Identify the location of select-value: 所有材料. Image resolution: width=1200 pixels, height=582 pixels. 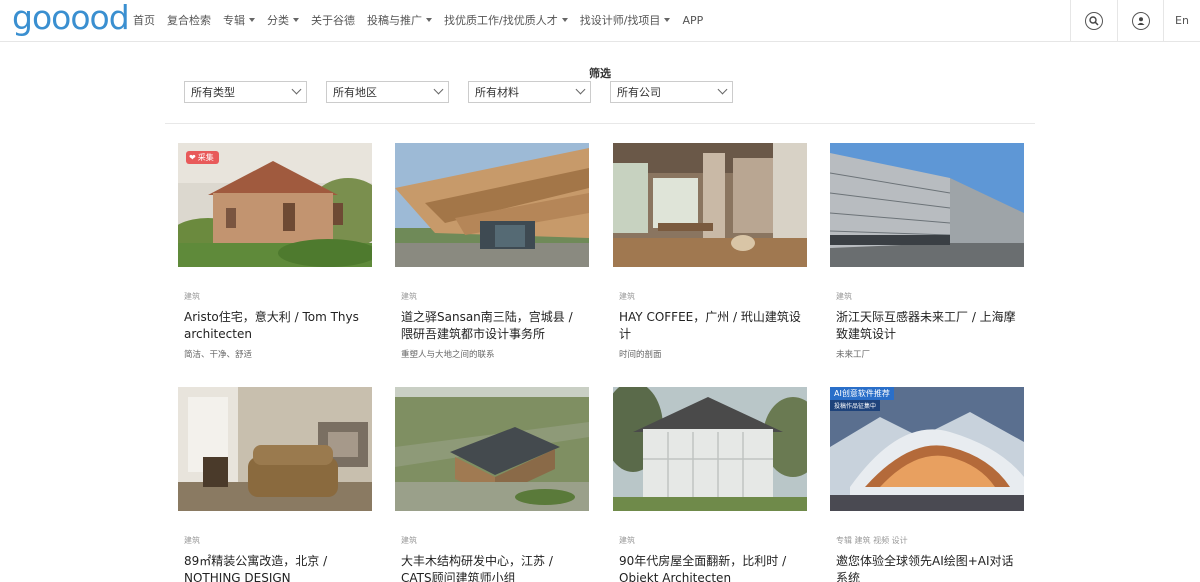
(497, 92).